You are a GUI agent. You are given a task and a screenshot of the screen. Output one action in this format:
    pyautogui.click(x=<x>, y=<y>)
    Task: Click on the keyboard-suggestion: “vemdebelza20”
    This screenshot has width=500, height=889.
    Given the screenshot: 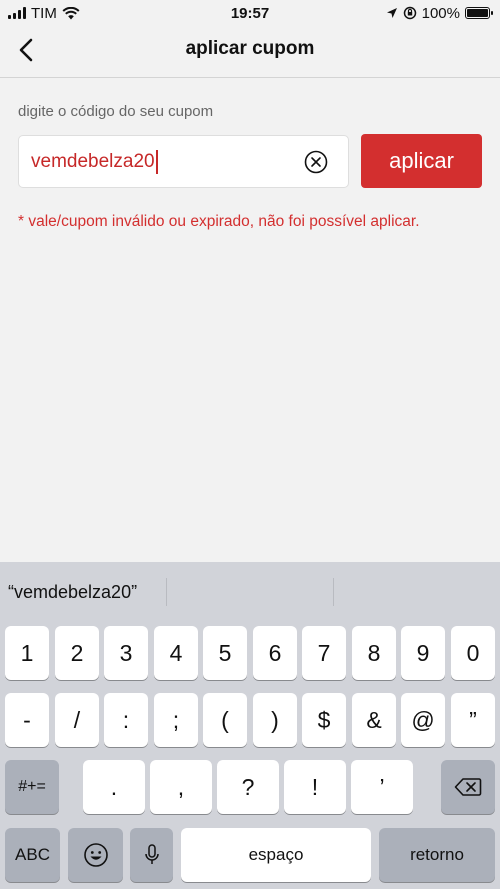 What is the action you would take?
    pyautogui.click(x=72, y=592)
    